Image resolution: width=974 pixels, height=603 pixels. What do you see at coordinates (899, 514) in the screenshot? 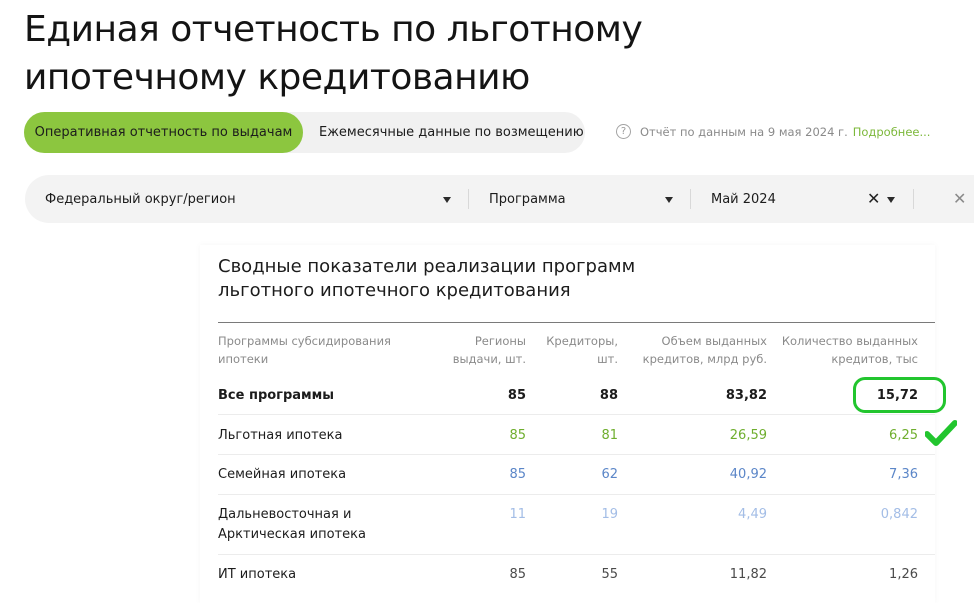
I see `row-count-value: 0,842` at bounding box center [899, 514].